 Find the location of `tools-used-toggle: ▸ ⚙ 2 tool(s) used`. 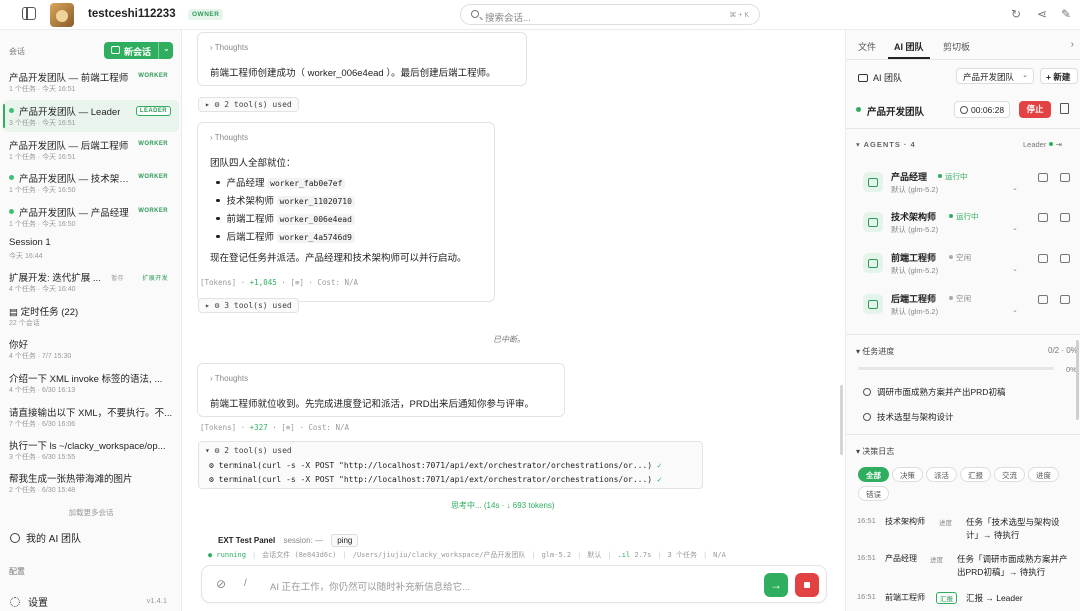

tools-used-toggle: ▸ ⚙ 2 tool(s) used is located at coordinates (248, 104).